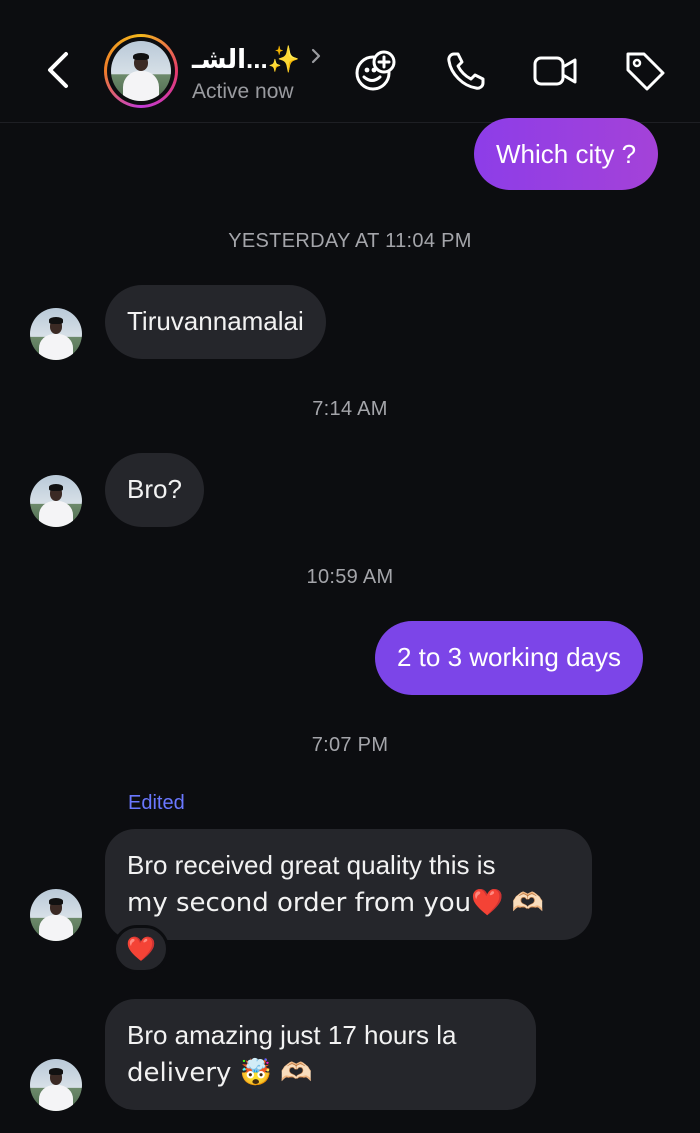 This screenshot has width=700, height=1133. I want to click on phone-icon, so click(466, 71).